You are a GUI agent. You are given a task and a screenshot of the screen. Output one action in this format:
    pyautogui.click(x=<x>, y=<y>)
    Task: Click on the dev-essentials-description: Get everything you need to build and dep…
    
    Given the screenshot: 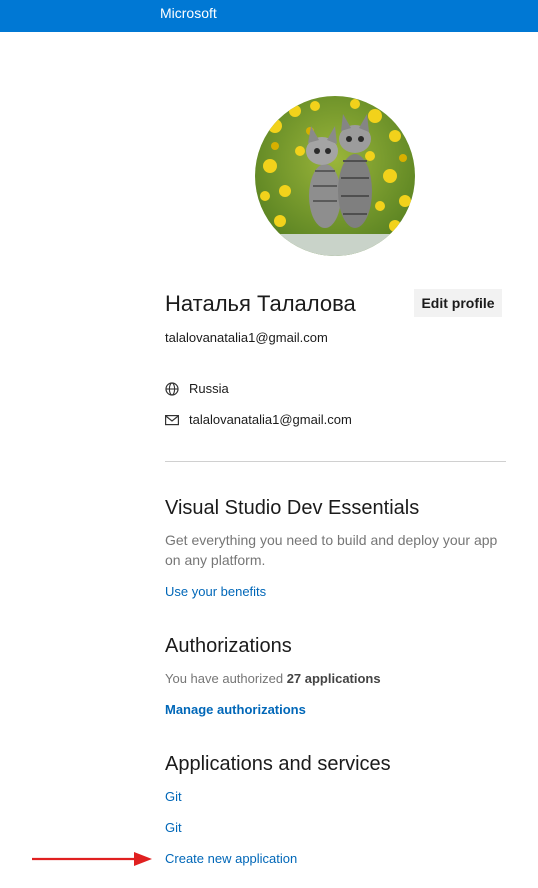 What is the action you would take?
    pyautogui.click(x=331, y=550)
    